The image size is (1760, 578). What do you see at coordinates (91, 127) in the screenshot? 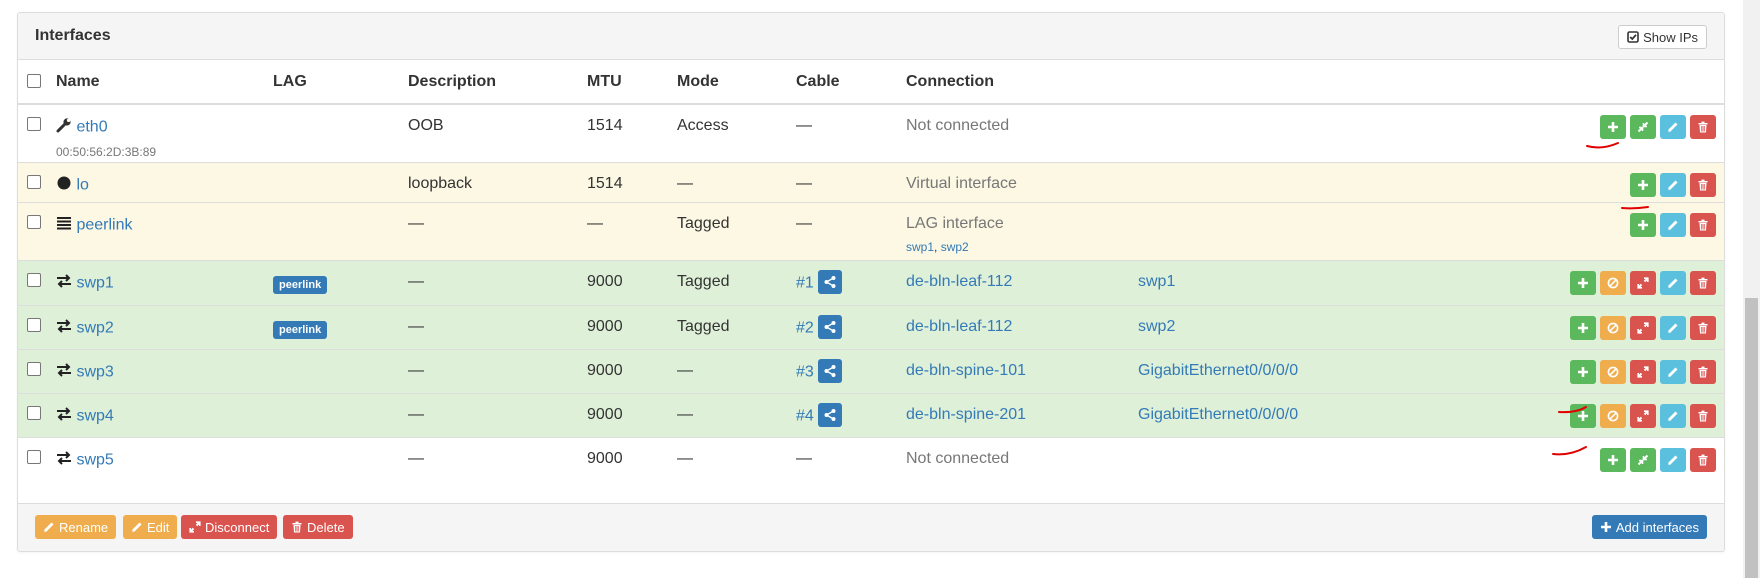
I see `interface-link-eth0: eth0` at bounding box center [91, 127].